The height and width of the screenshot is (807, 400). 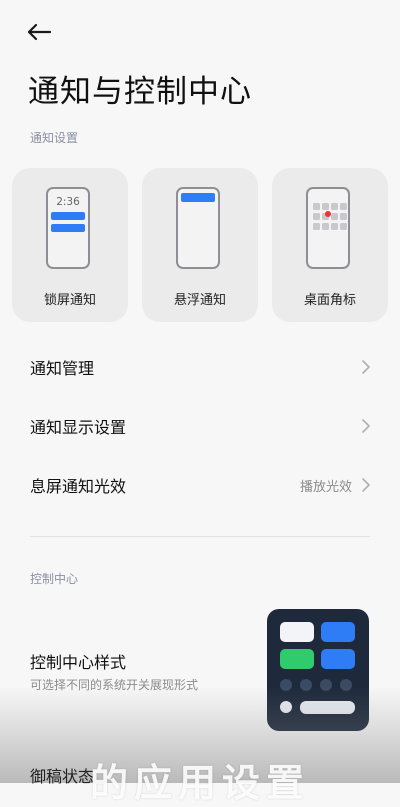 I want to click on badge-dot-icon, so click(x=328, y=214).